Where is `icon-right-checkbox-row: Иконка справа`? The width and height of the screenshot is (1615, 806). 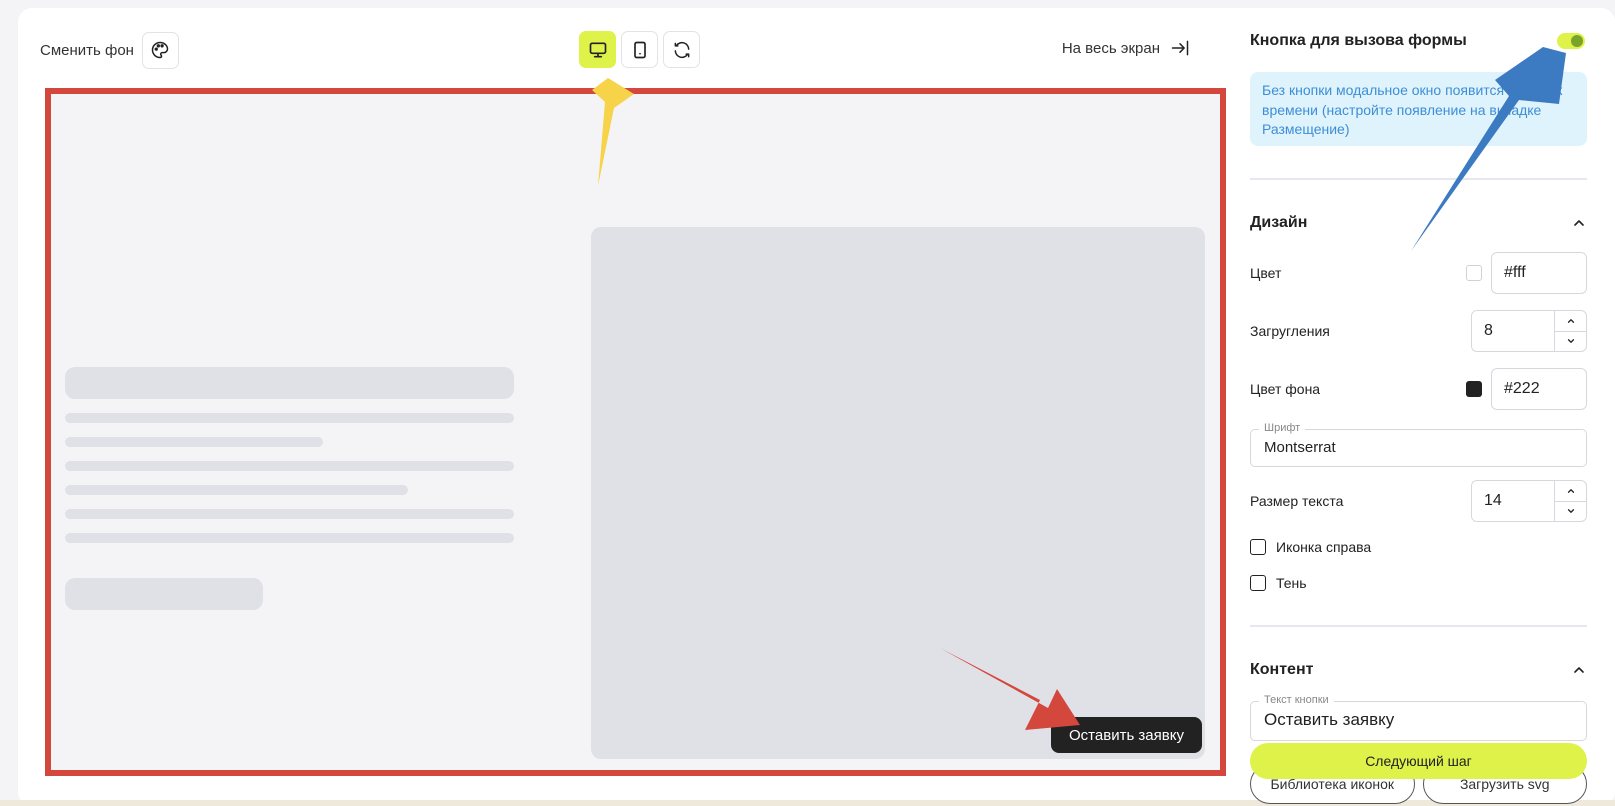
icon-right-checkbox-row: Иконка справа is located at coordinates (1310, 547).